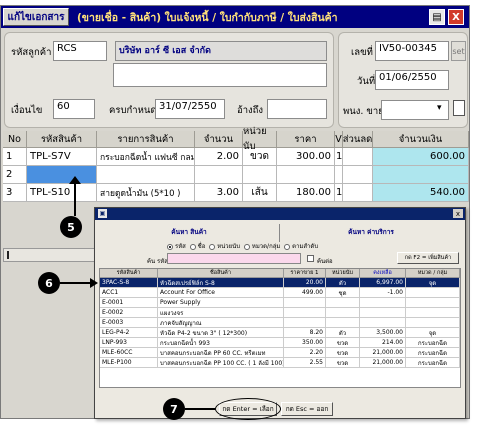 This screenshot has width=483, height=426. Describe the element at coordinates (219, 193) in the screenshot. I see `cell-qty: 3.00` at that location.